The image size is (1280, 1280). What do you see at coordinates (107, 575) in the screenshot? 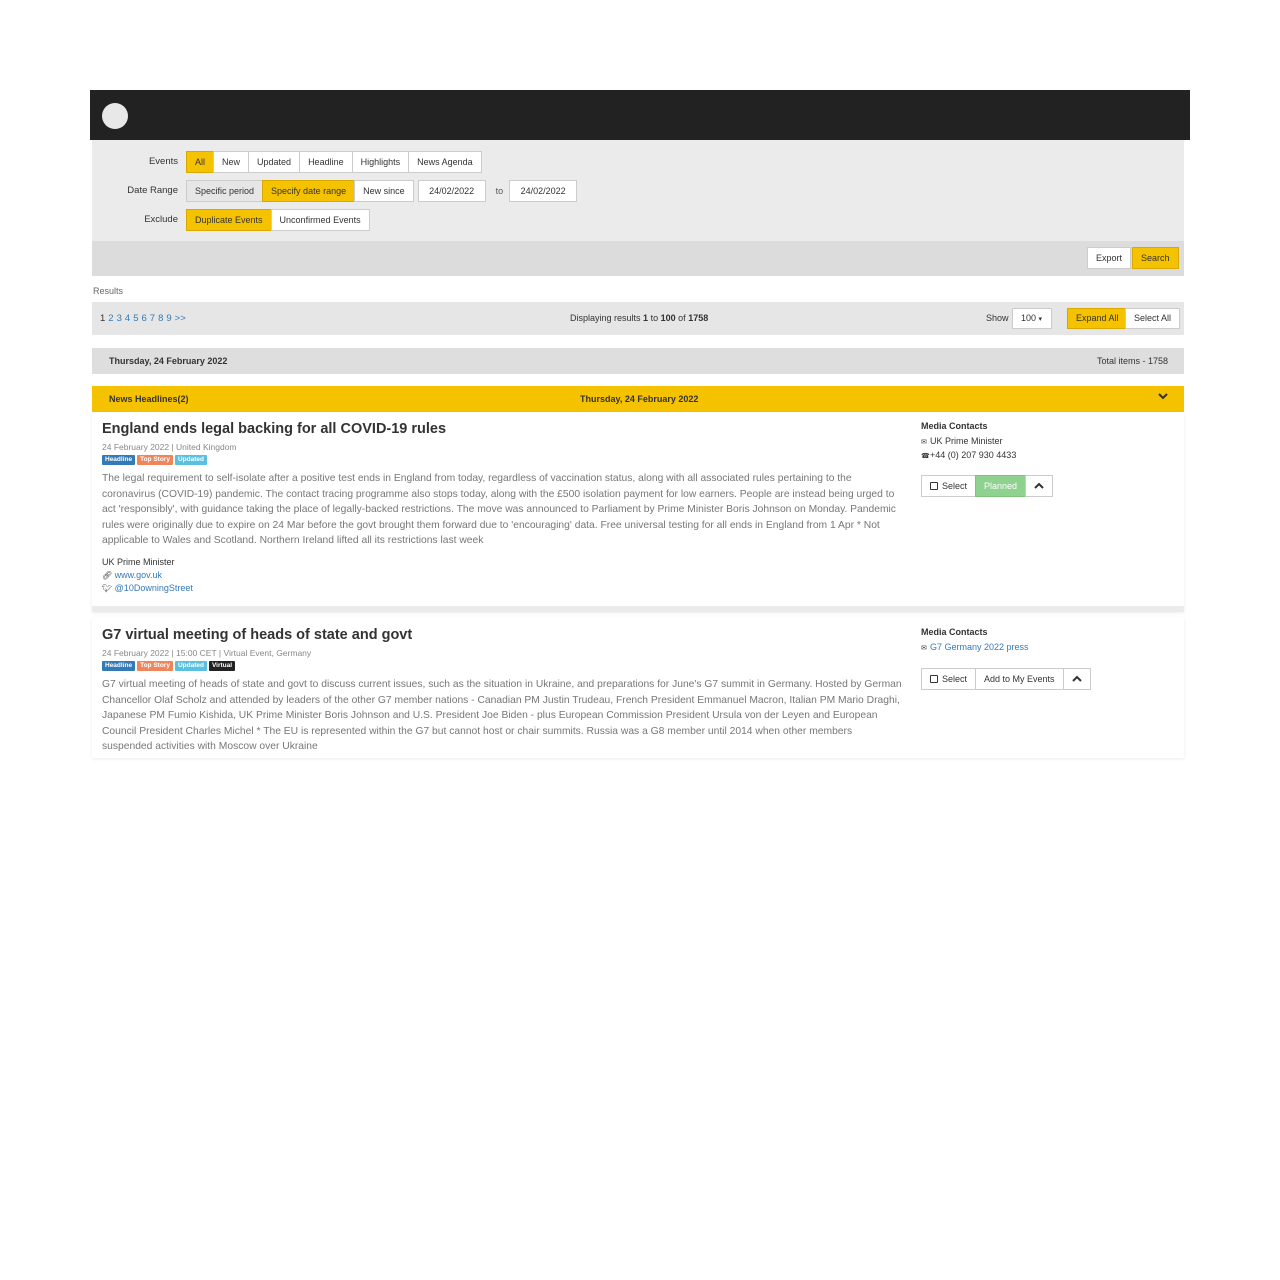
I see `link-icon: 🔗︎` at bounding box center [107, 575].